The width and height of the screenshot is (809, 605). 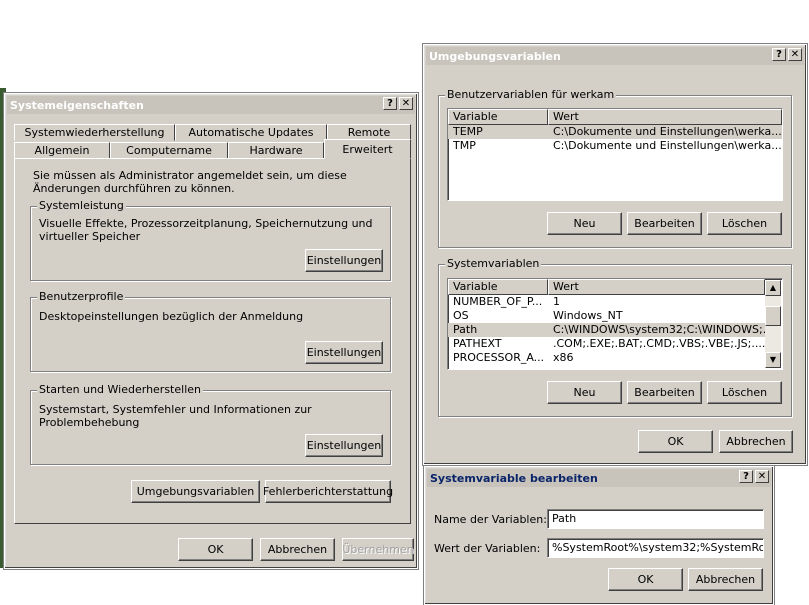 I want to click on tab-hardware: Hardware, so click(x=276, y=150).